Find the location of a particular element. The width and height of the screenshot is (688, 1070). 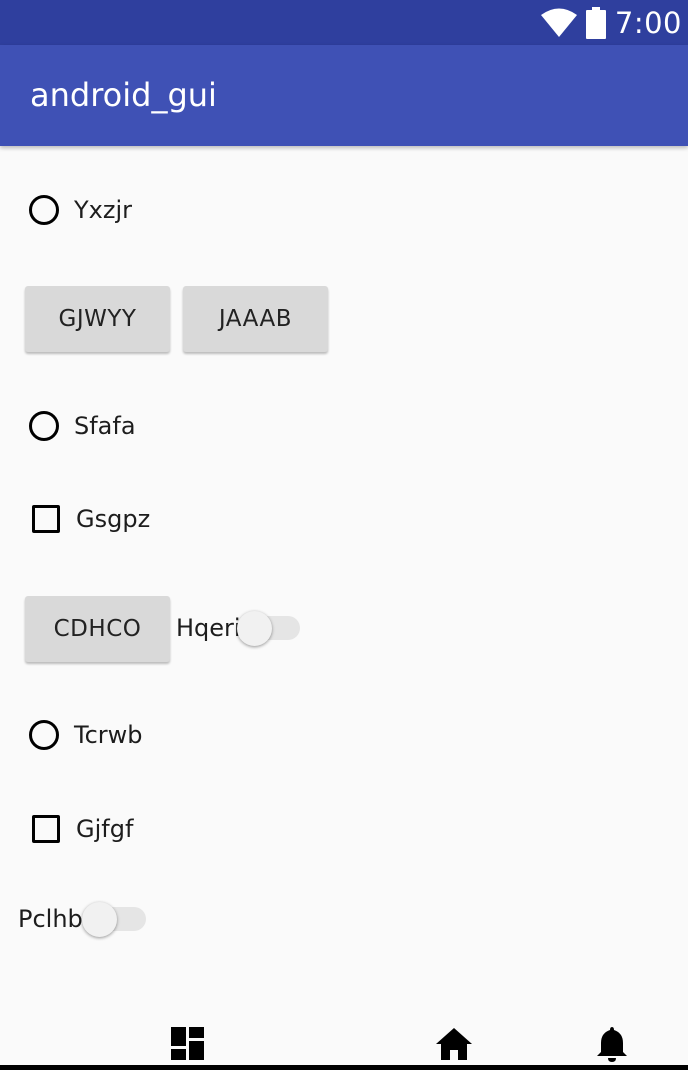

switch-pclhb-thumb is located at coordinates (99, 919).